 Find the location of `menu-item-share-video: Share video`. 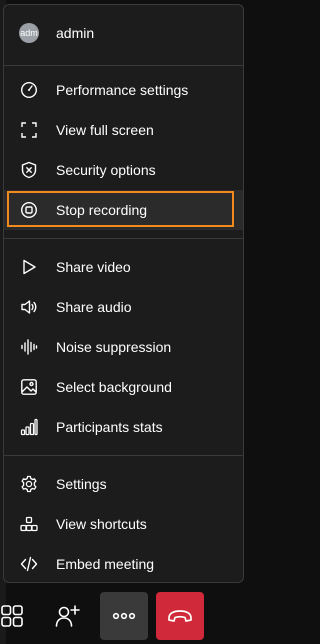

menu-item-share-video: Share video is located at coordinates (123, 267).